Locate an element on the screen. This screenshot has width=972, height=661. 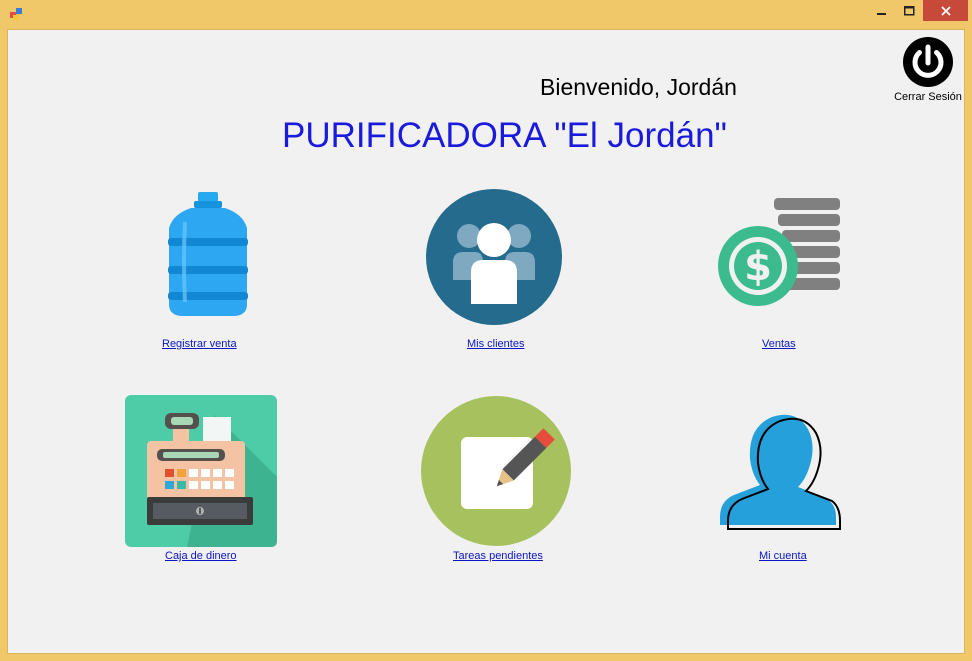
tile-registrar-venta: Registrar venta is located at coordinates (200, 270).